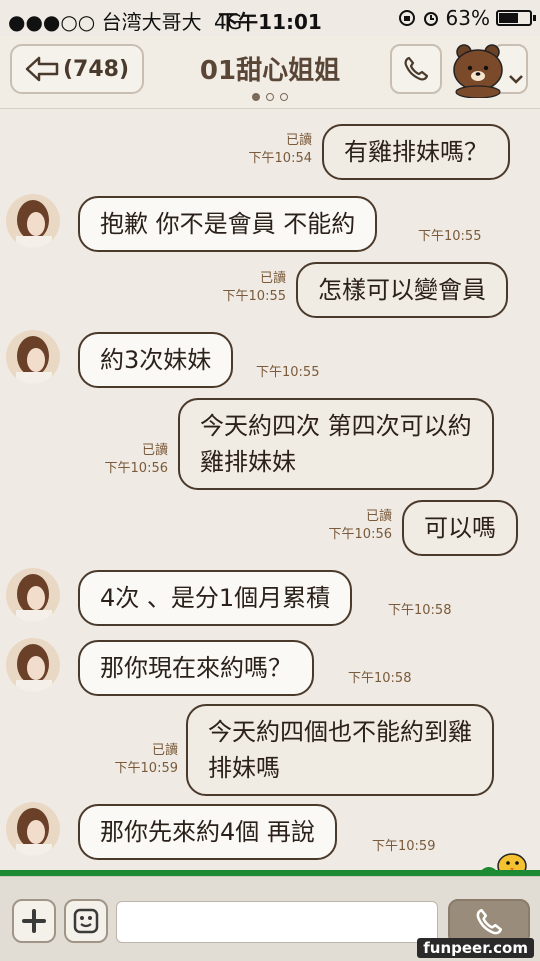  I want to click on add-button, so click(34, 921).